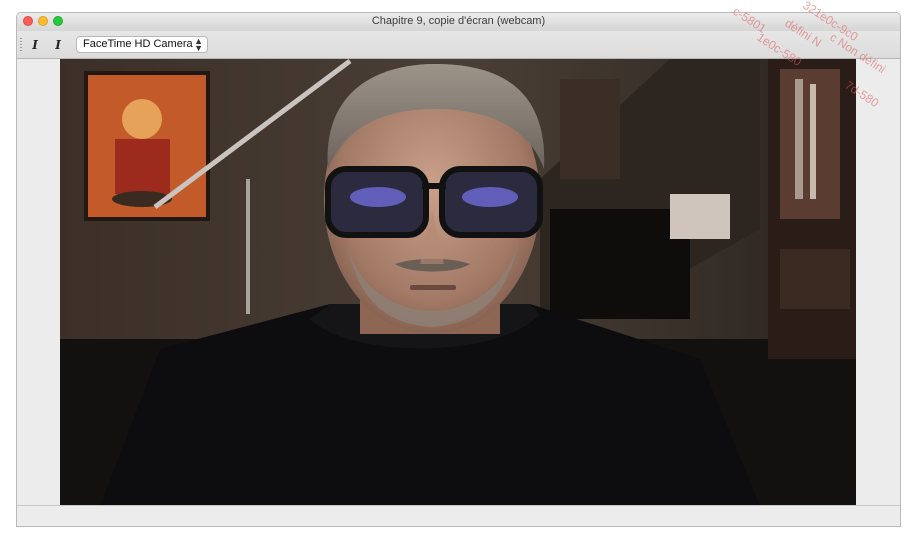  I want to click on toolbar-grip, so click(21, 45).